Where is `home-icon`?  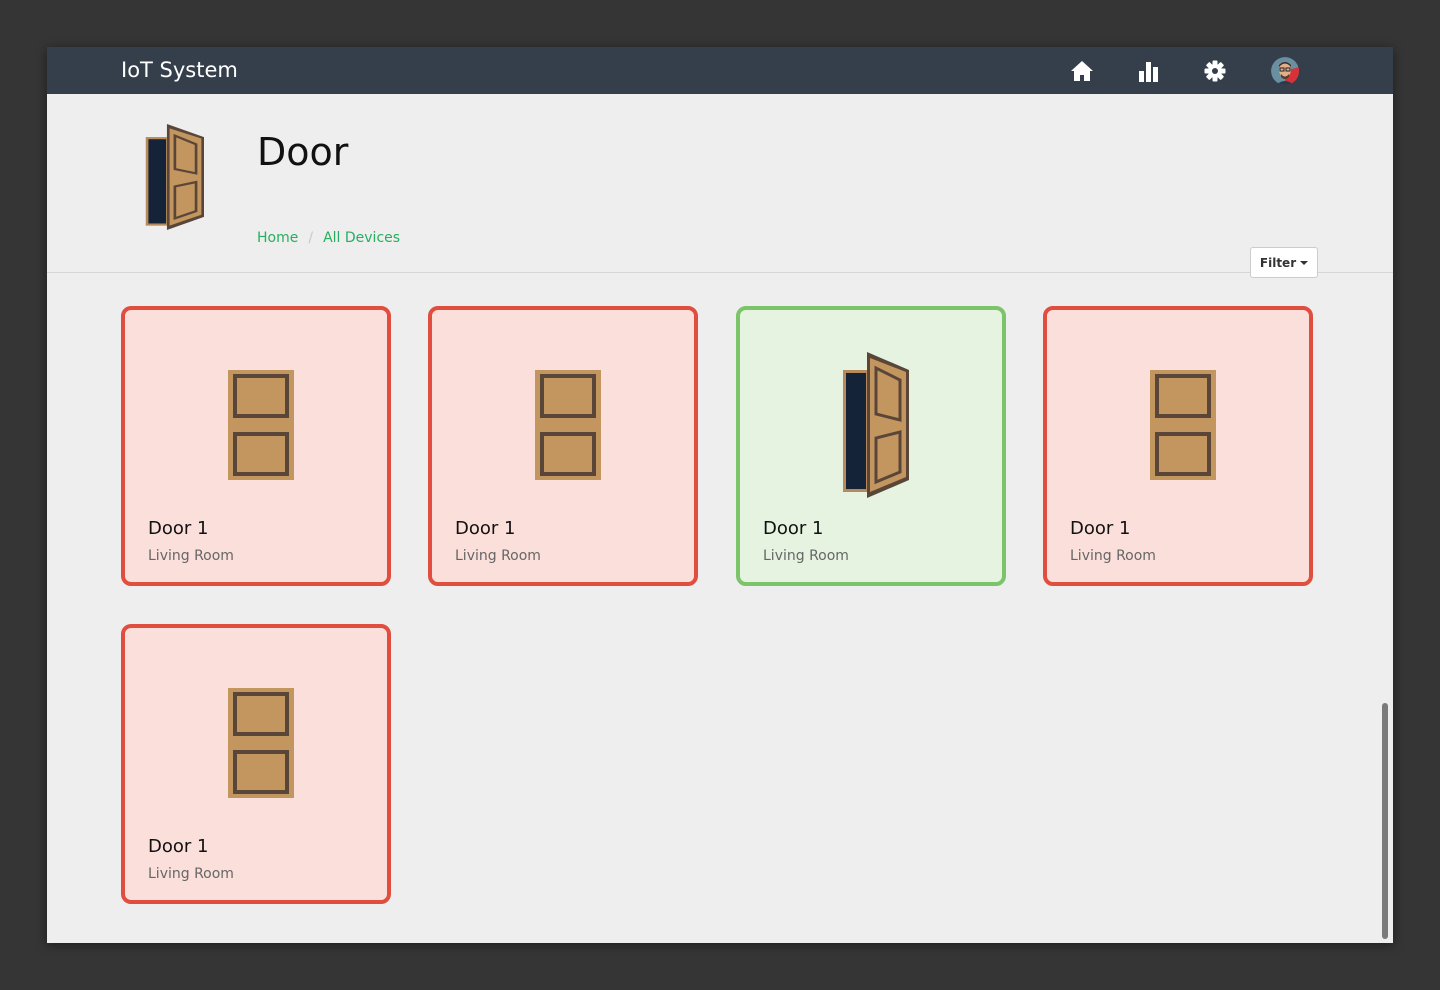 home-icon is located at coordinates (1082, 71).